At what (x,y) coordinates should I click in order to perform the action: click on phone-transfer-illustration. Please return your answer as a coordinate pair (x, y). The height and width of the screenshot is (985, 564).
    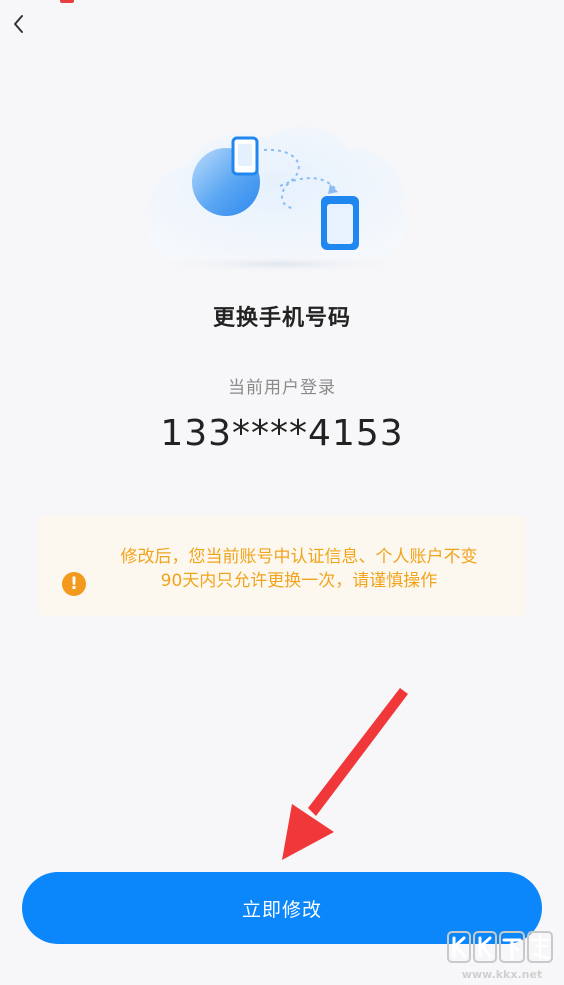
    Looking at the image, I should click on (280, 193).